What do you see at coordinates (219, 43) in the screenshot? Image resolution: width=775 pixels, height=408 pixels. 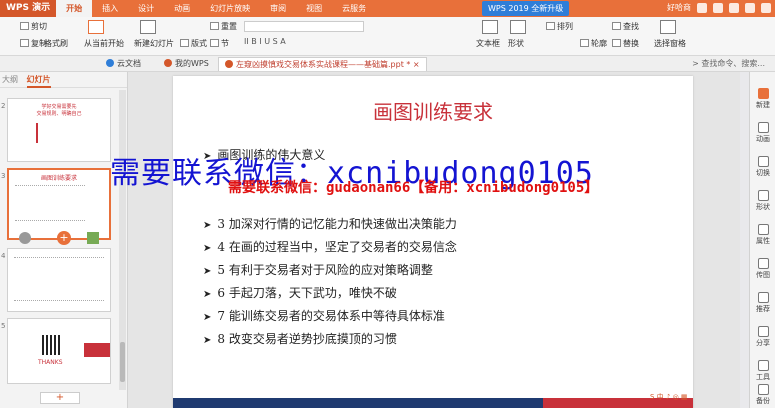 I see `section-button: 节` at bounding box center [219, 43].